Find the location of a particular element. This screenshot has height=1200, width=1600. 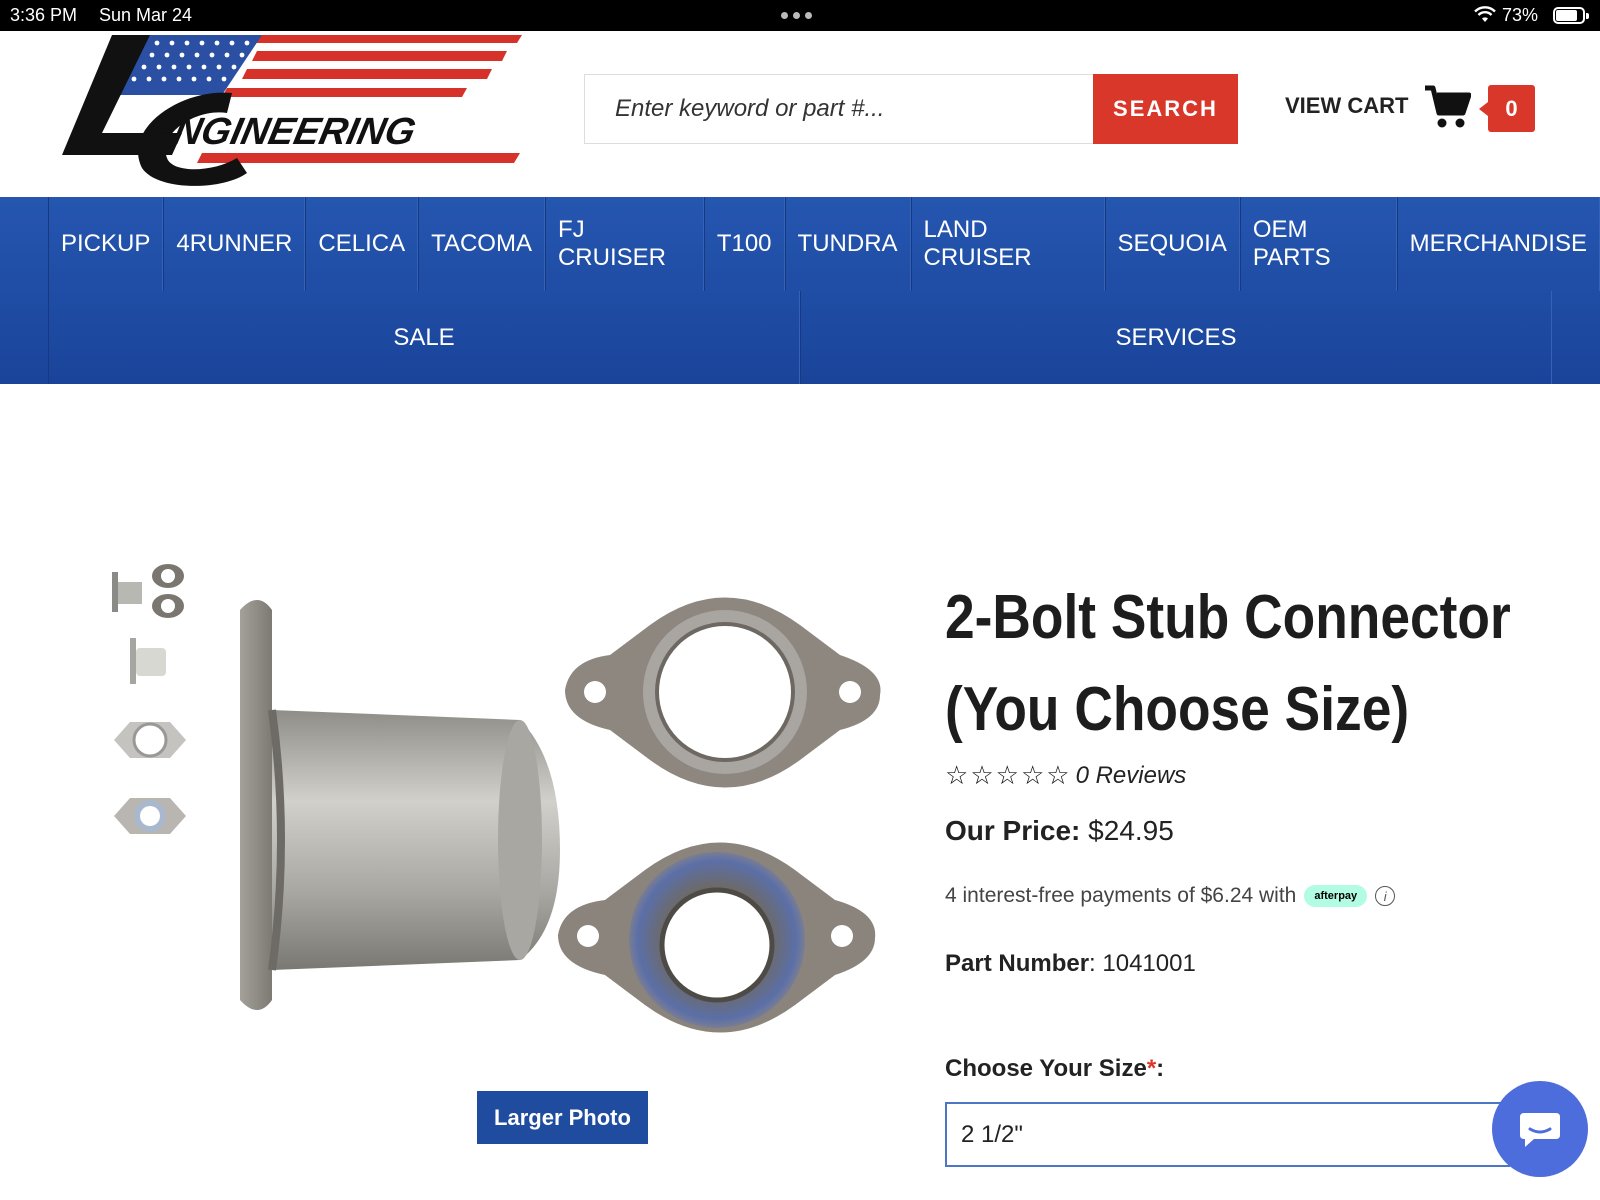

chat-bubble-icon is located at coordinates (1540, 1130).